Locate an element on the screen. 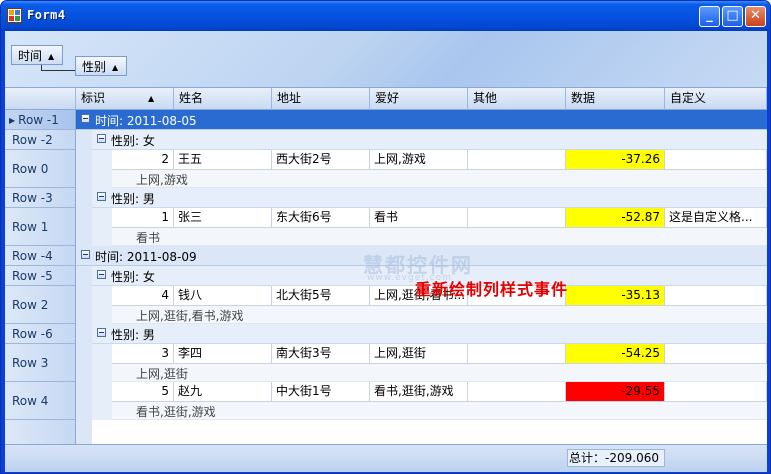 The height and width of the screenshot is (474, 771). column-header-data: 数据 is located at coordinates (615, 99).